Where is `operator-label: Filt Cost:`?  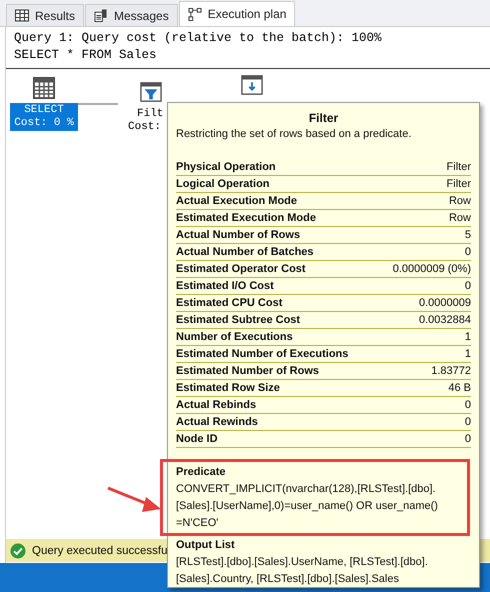 operator-label: Filt Cost: is located at coordinates (146, 121).